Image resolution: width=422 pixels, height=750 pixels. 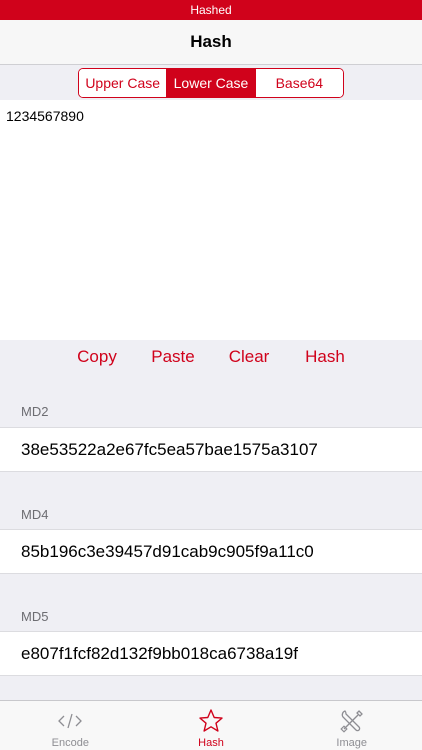 I want to click on clear-button: Clear, so click(x=249, y=357).